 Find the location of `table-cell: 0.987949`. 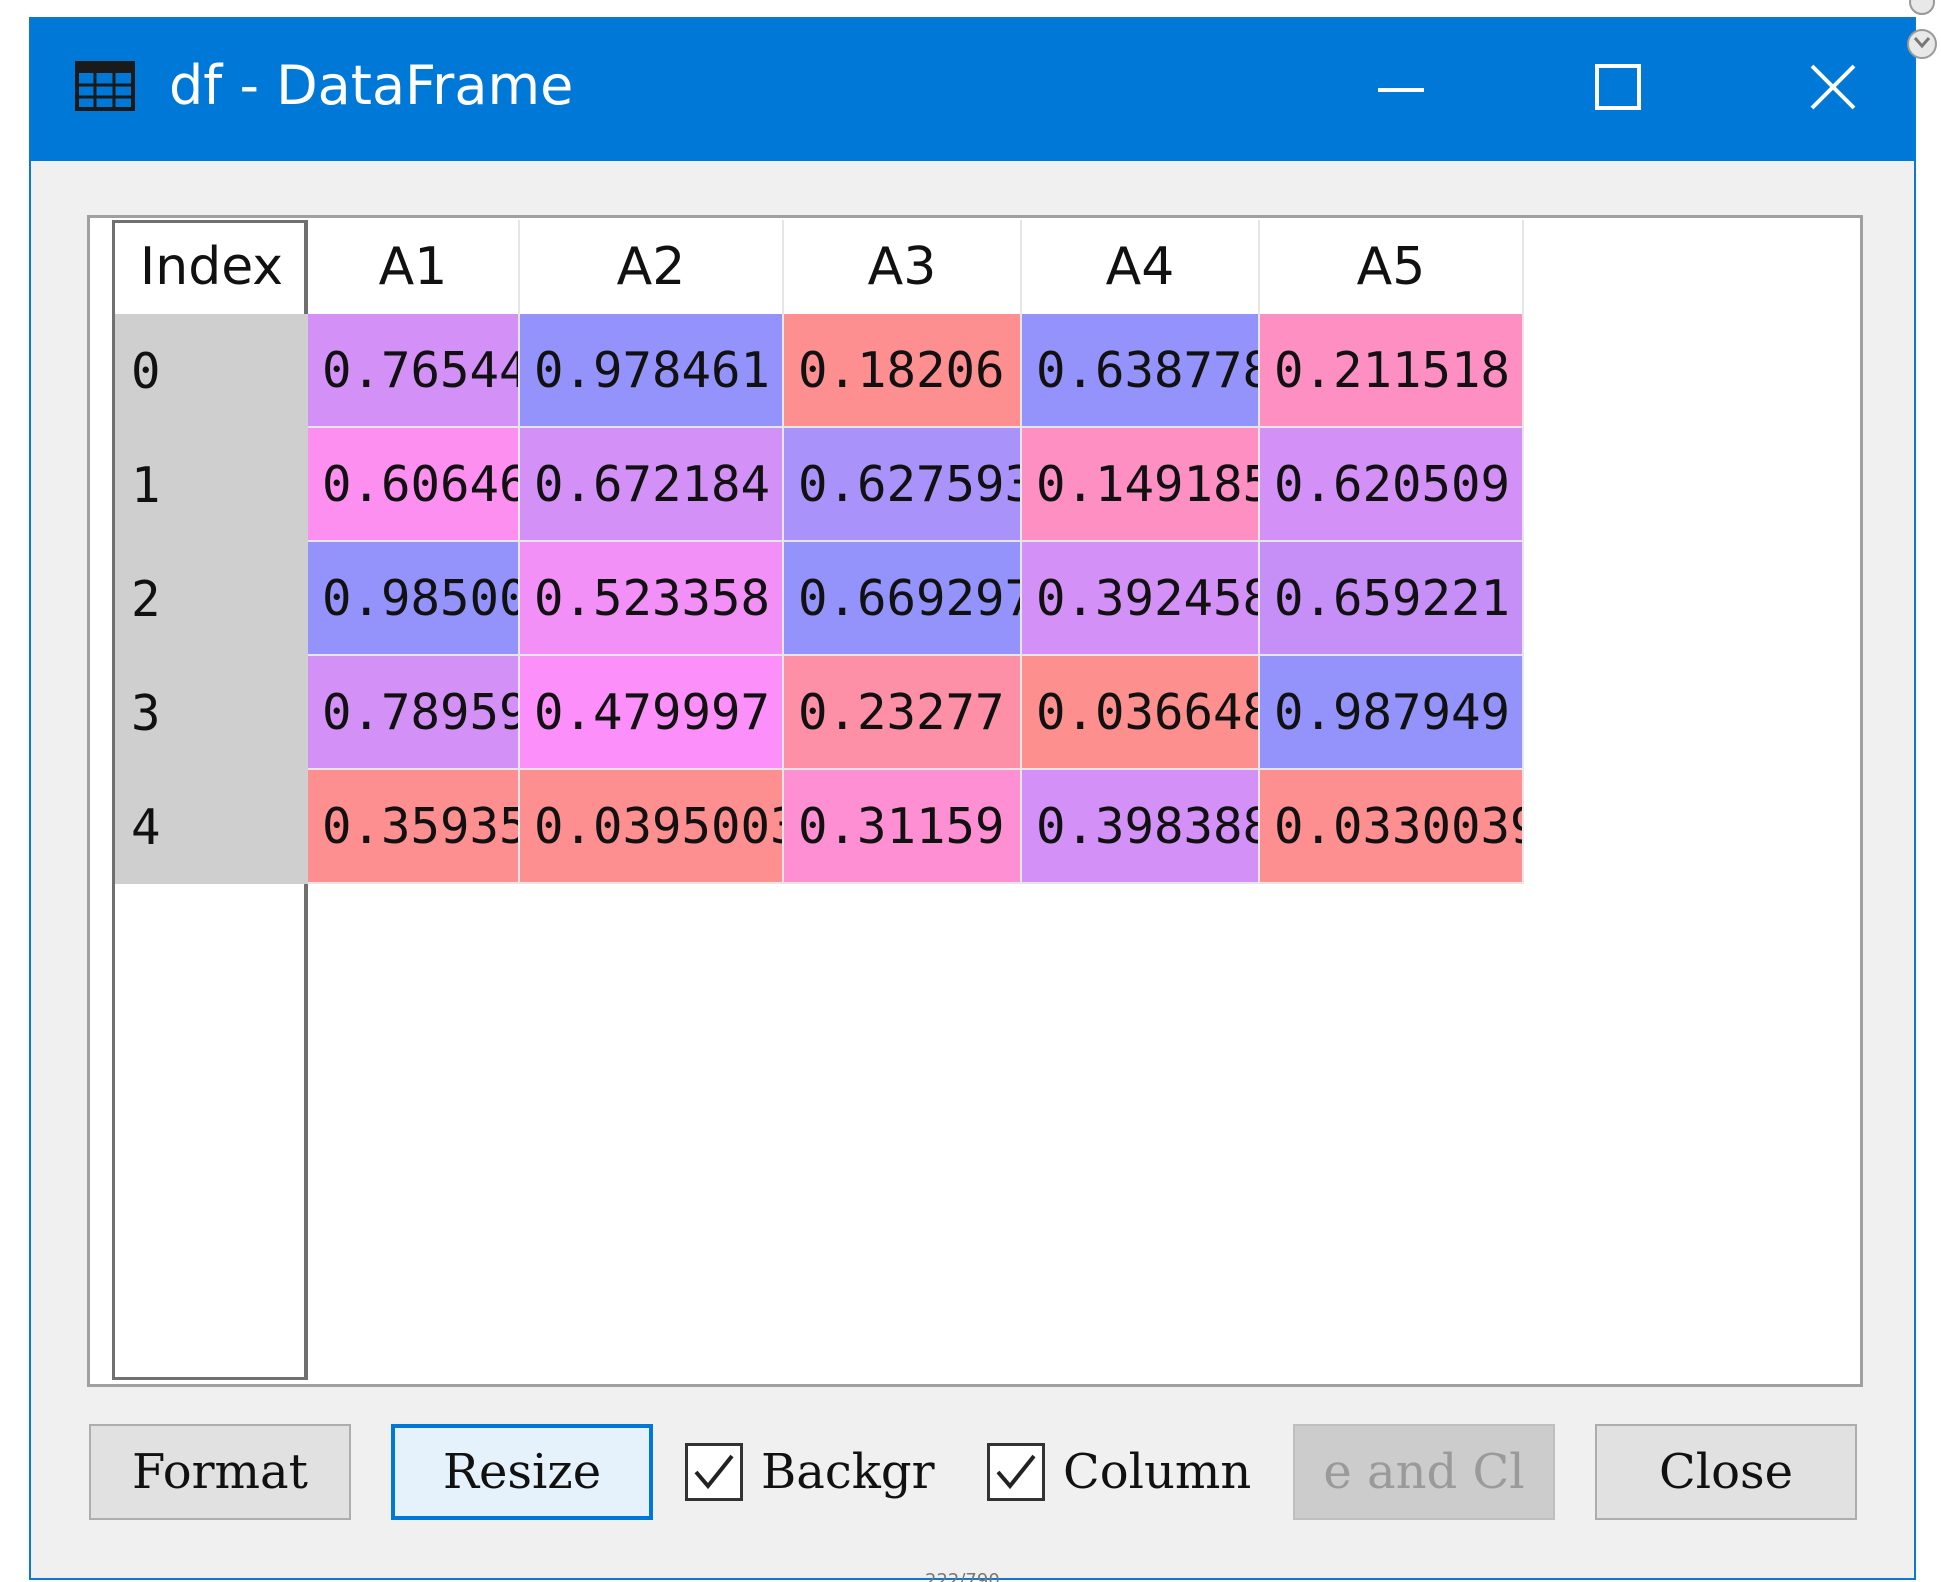

table-cell: 0.987949 is located at coordinates (1392, 713).